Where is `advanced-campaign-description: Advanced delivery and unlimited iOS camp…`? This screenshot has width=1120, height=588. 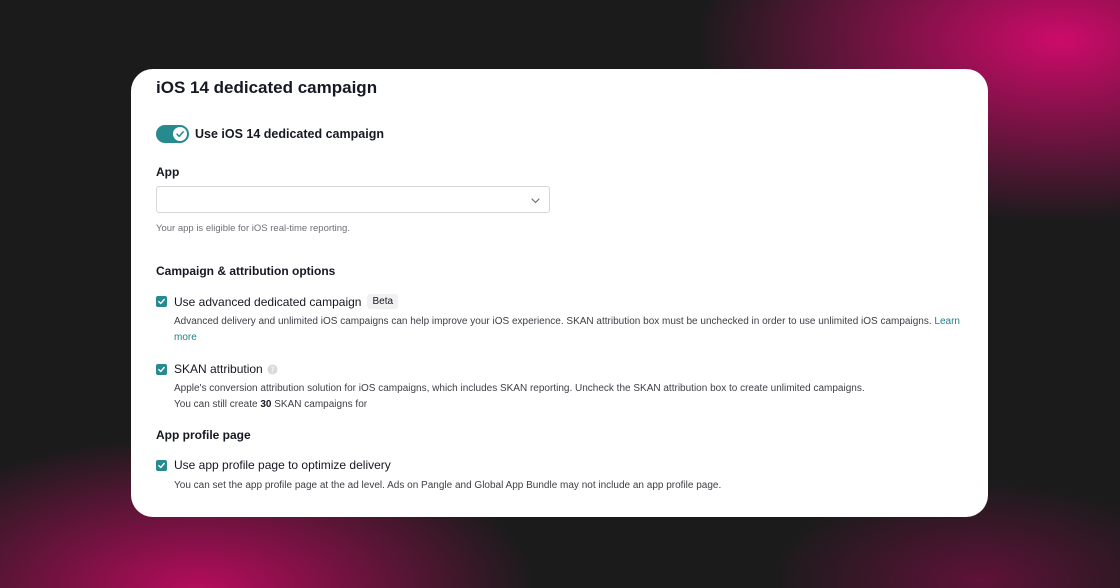
advanced-campaign-description: Advanced delivery and unlimited iOS camp… is located at coordinates (574, 330).